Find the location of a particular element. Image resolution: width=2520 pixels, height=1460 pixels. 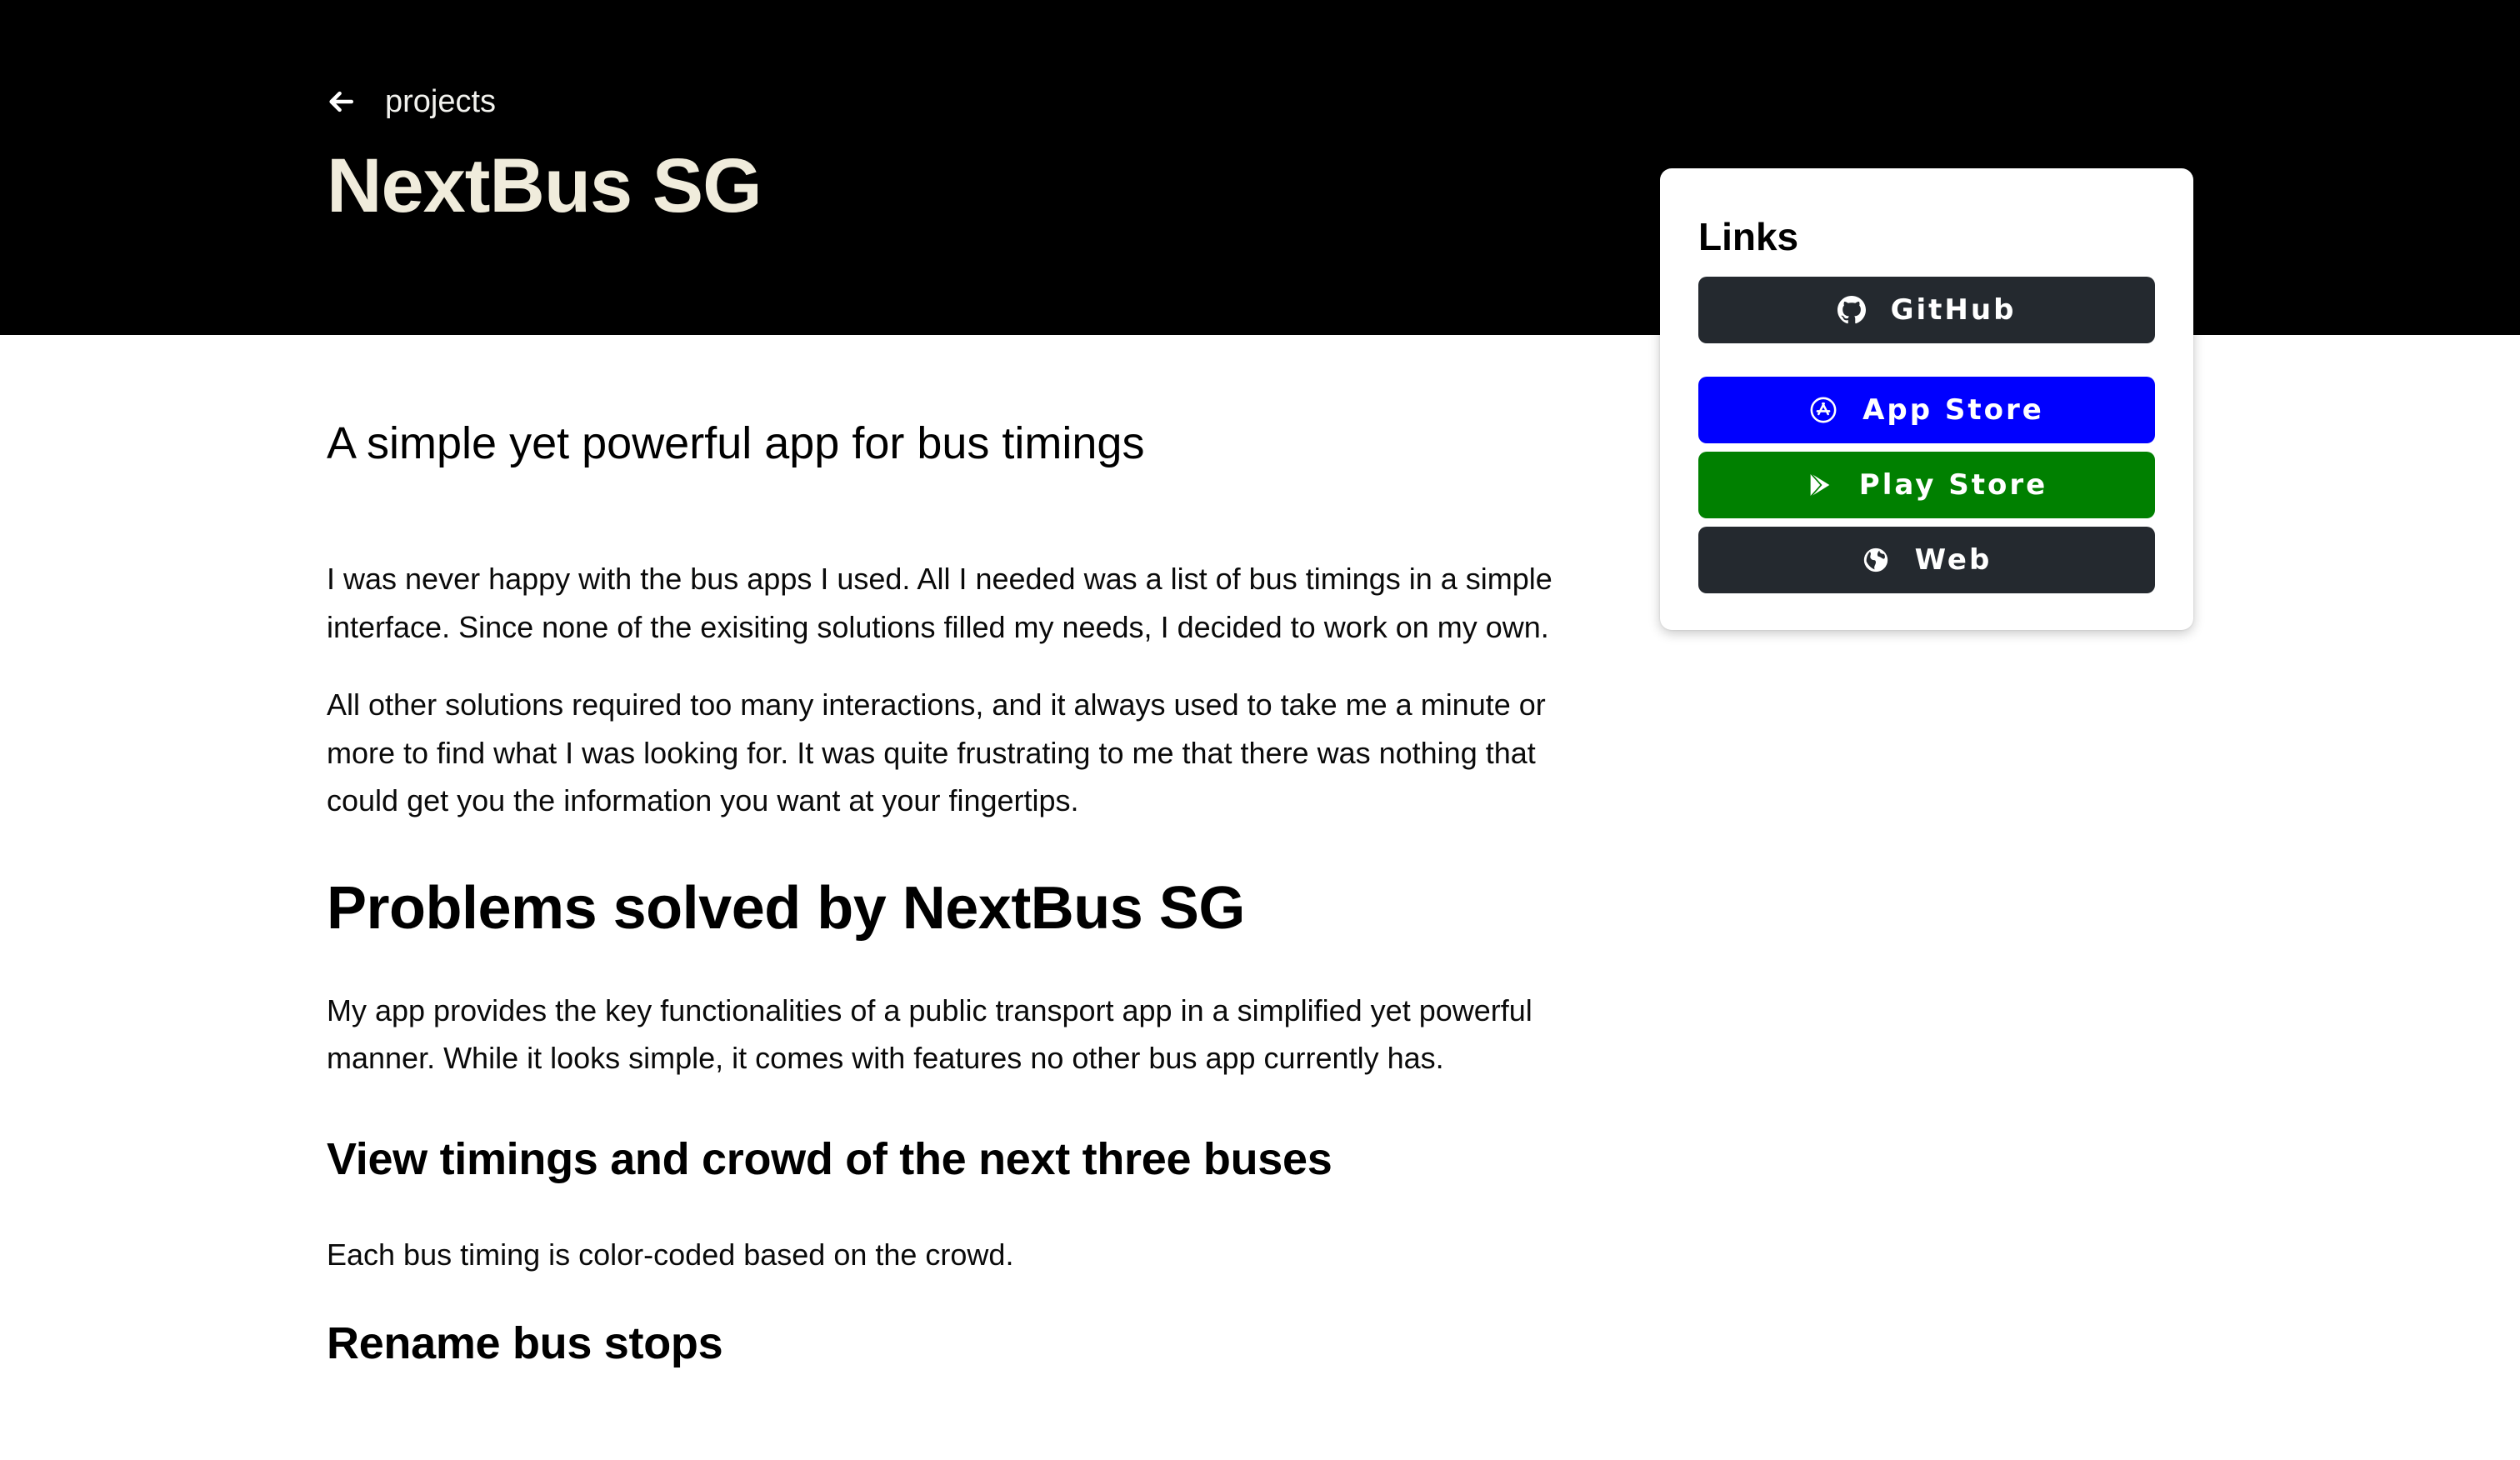

web-button: Web is located at coordinates (1926, 560).